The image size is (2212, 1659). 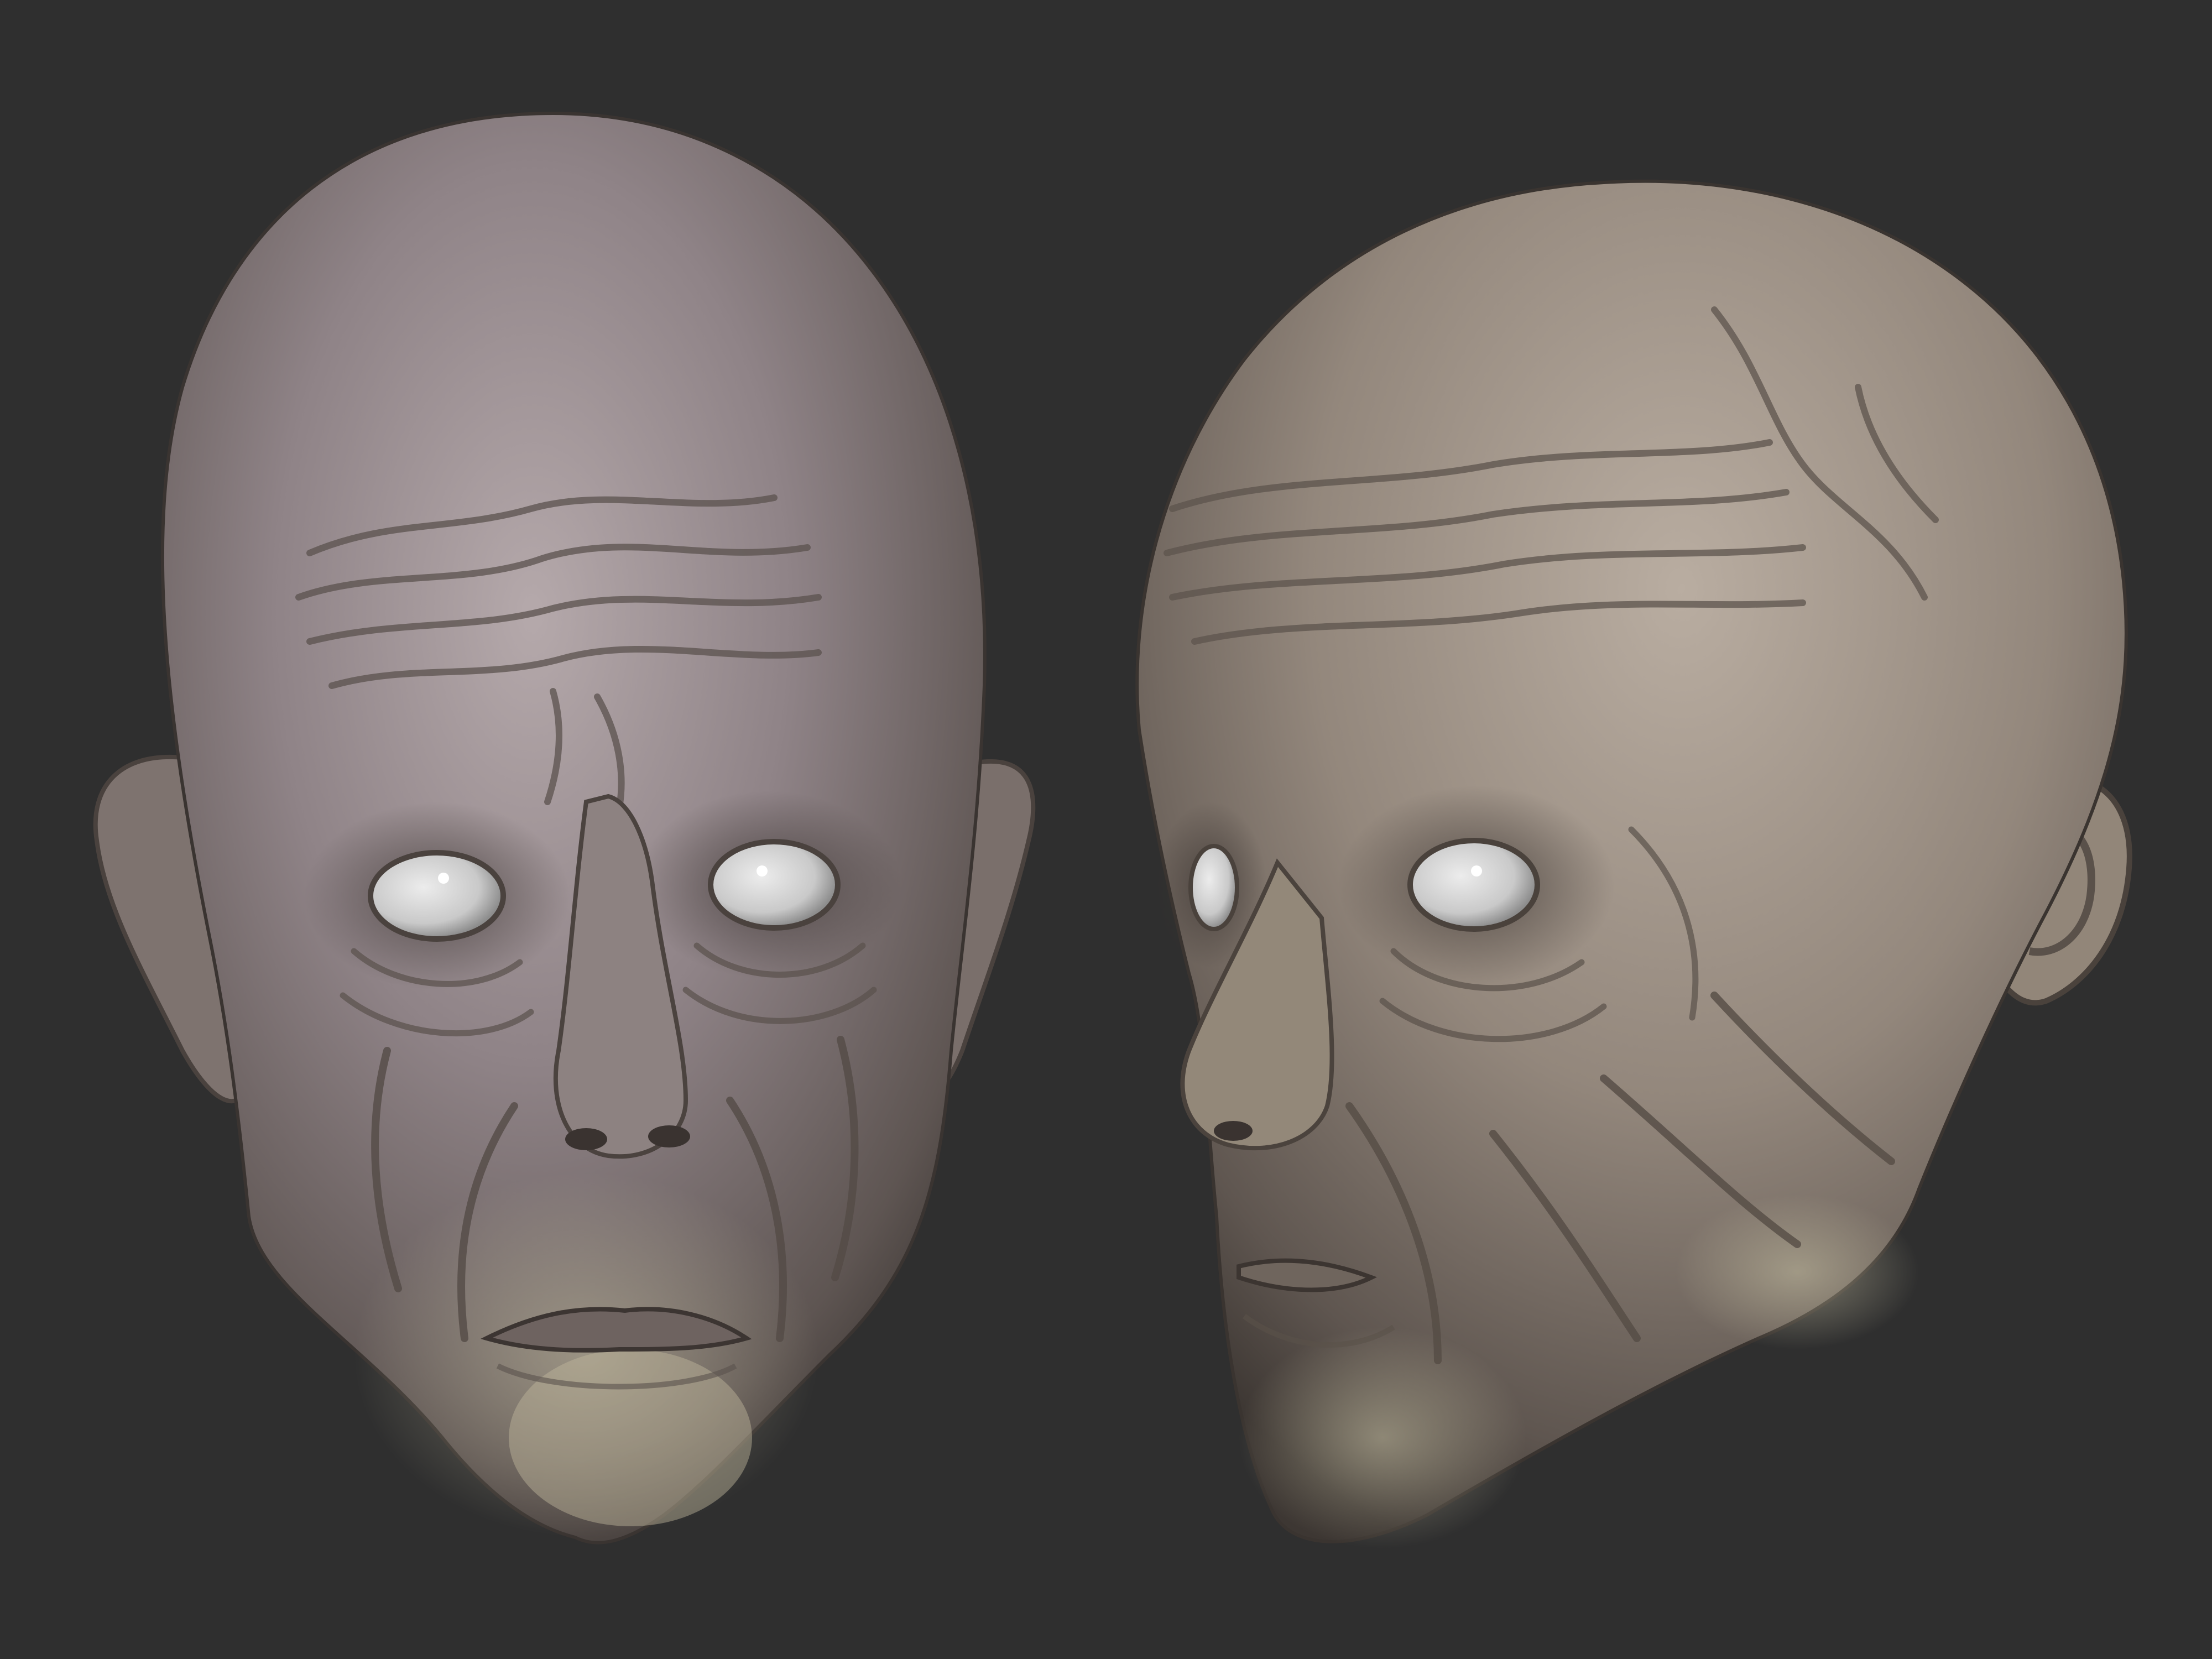 What do you see at coordinates (437, 896) in the screenshot?
I see `eye-left-front` at bounding box center [437, 896].